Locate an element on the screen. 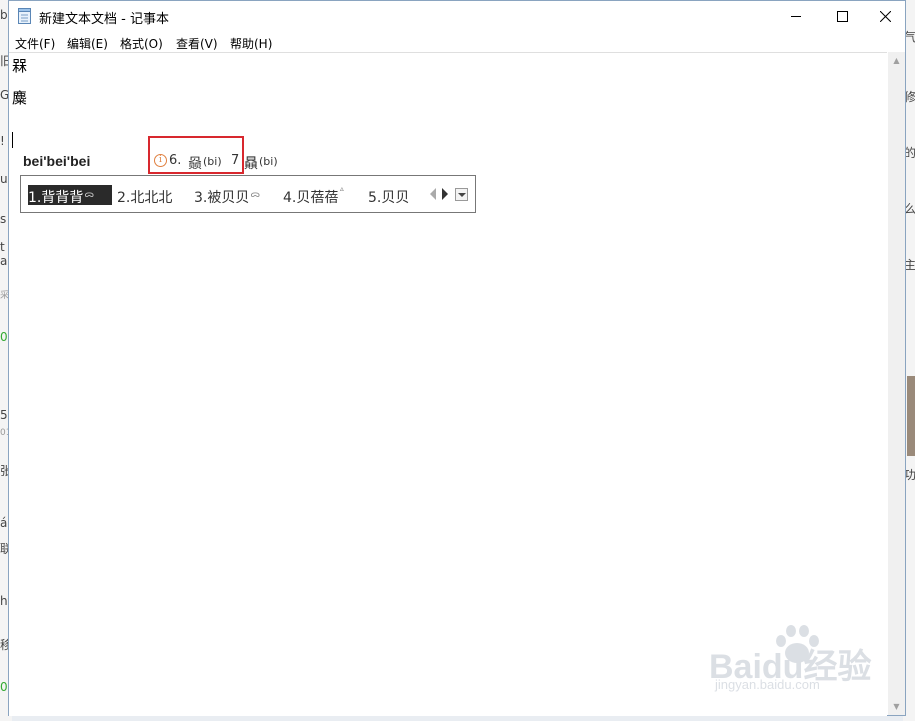  minimize-icon is located at coordinates (795, 16).